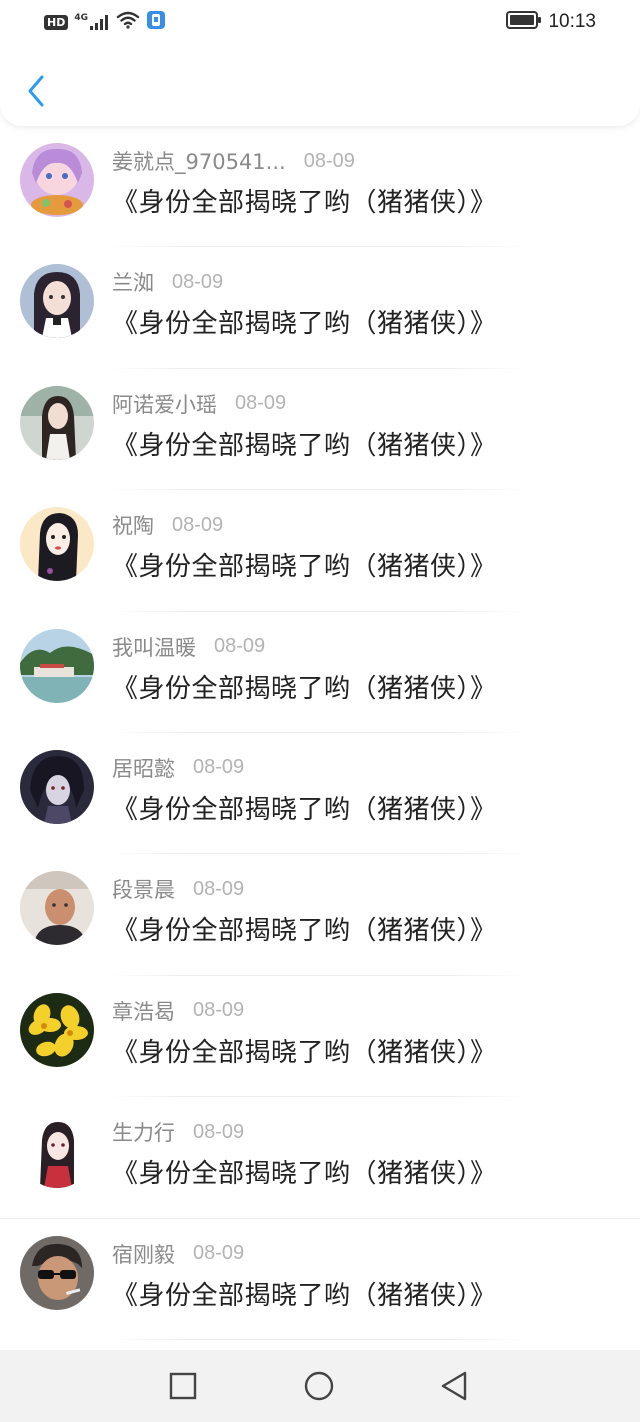  What do you see at coordinates (143, 768) in the screenshot?
I see `user-name: 居昭懿` at bounding box center [143, 768].